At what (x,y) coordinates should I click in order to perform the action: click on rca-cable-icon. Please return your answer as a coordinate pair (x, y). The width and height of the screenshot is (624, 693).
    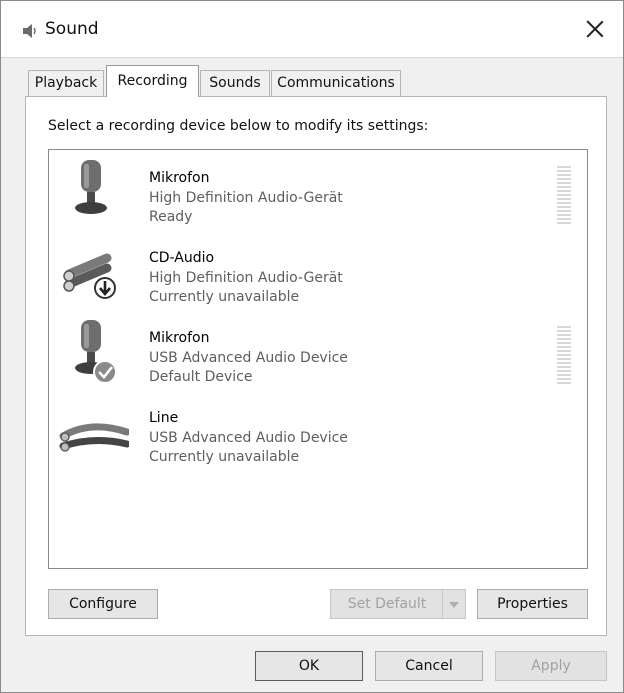
    Looking at the image, I should click on (89, 276).